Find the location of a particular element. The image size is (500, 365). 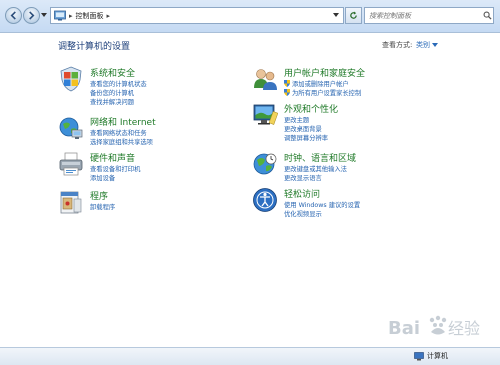

category-title: 网络和 Internet is located at coordinates (123, 121).